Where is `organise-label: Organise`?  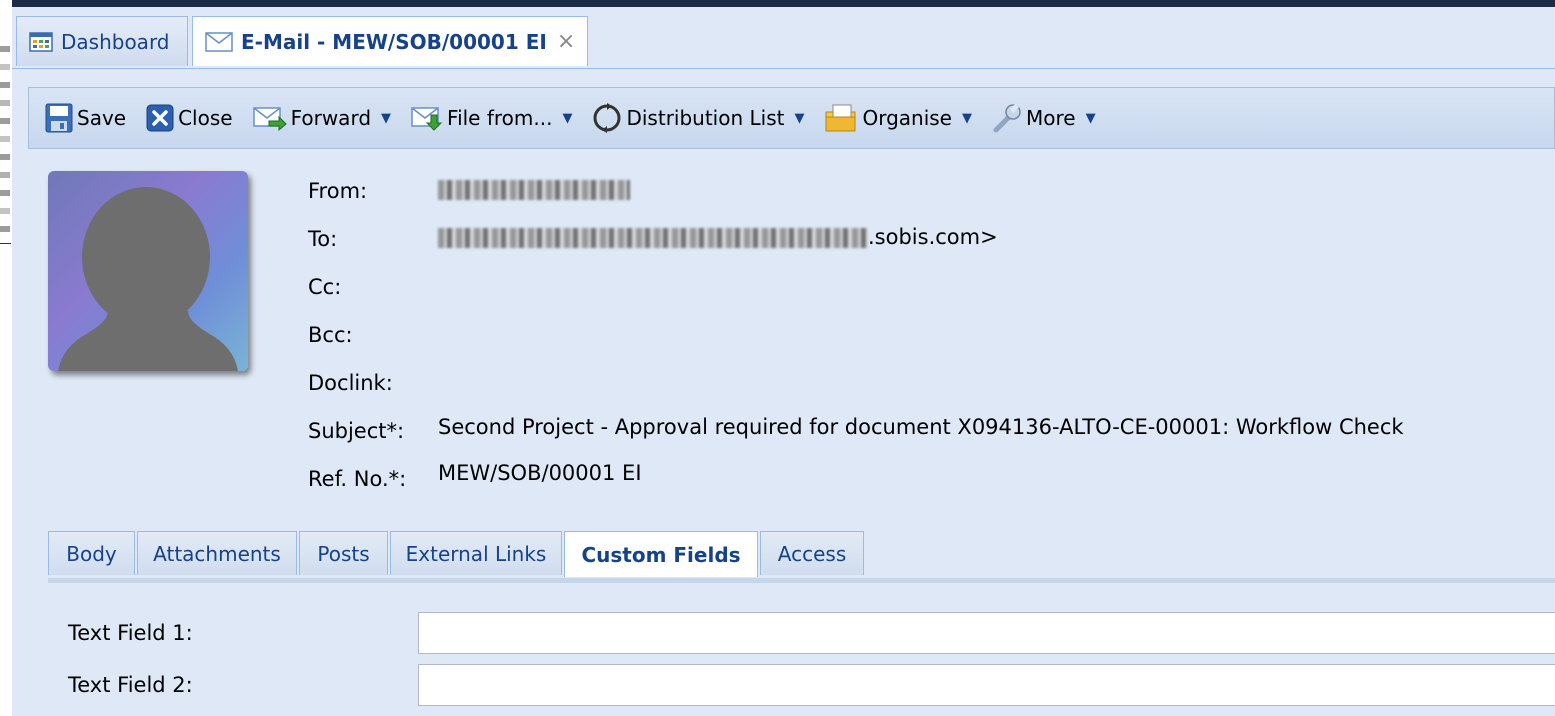 organise-label: Organise is located at coordinates (907, 118).